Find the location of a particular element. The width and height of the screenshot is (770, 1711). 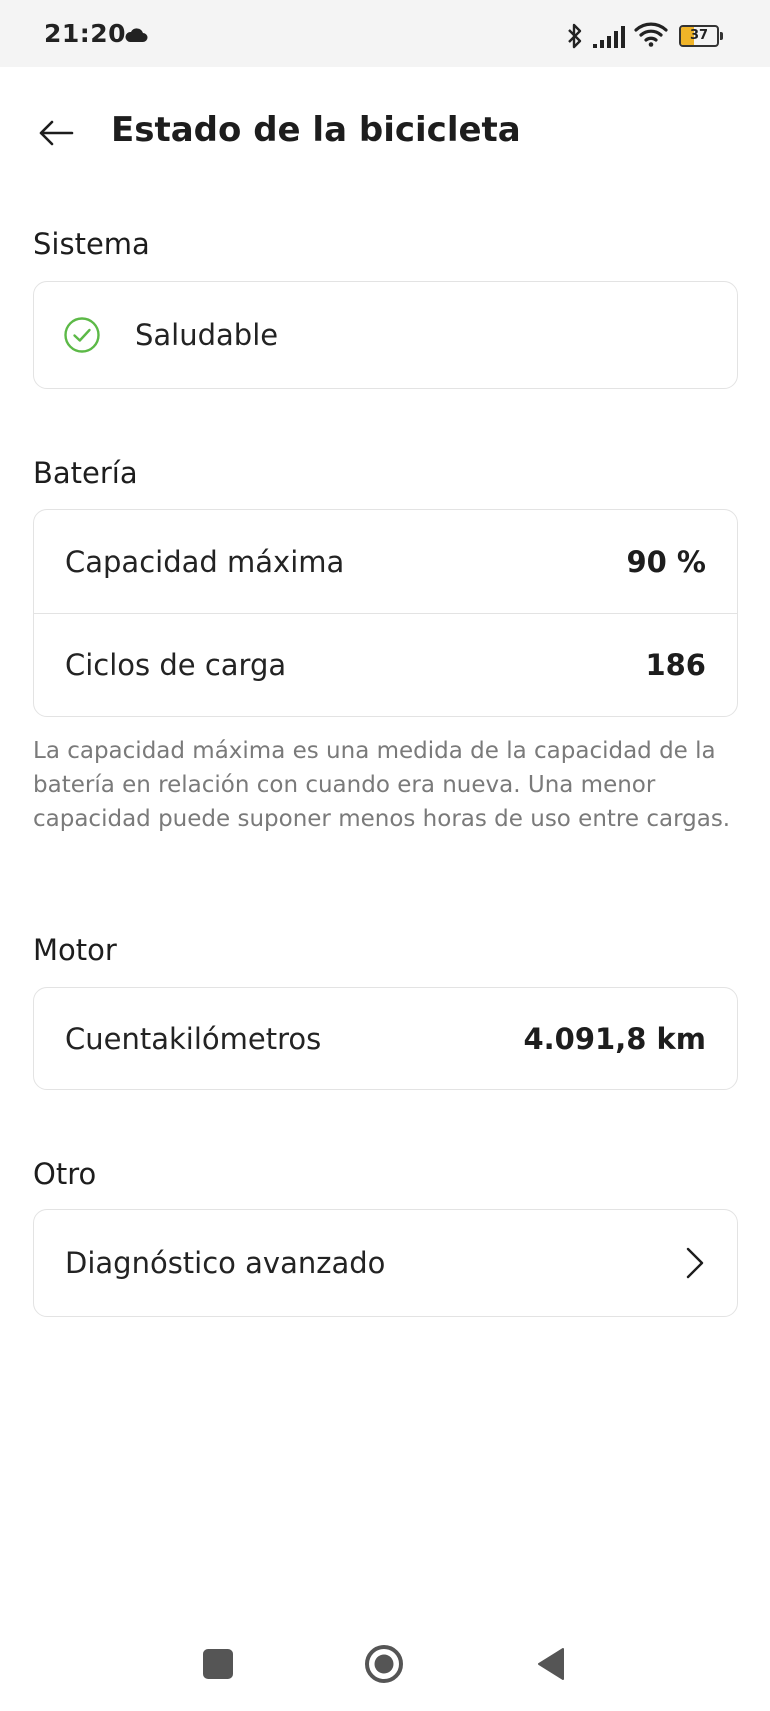

motor-card: Cuentakilómetros 4.091,8 km is located at coordinates (385, 1038).